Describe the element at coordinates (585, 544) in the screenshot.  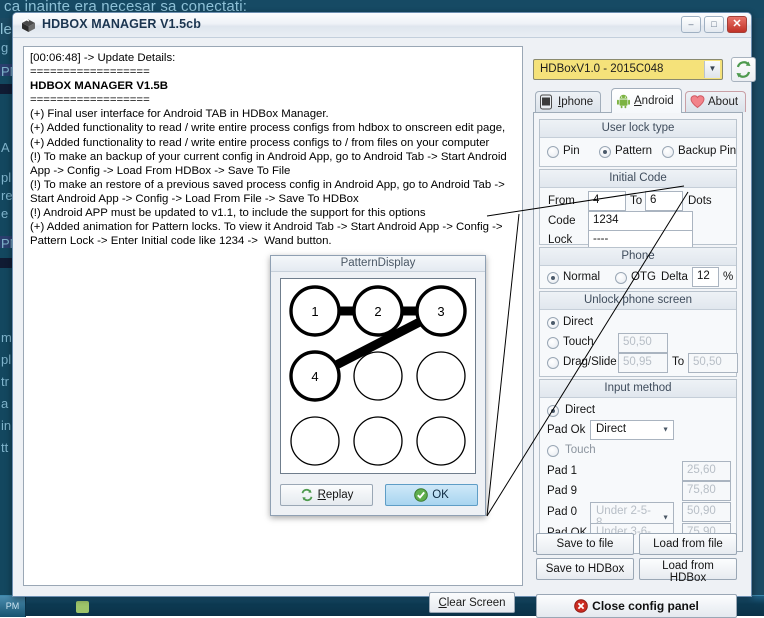
I see `save-to-file-button: Save to file` at that location.